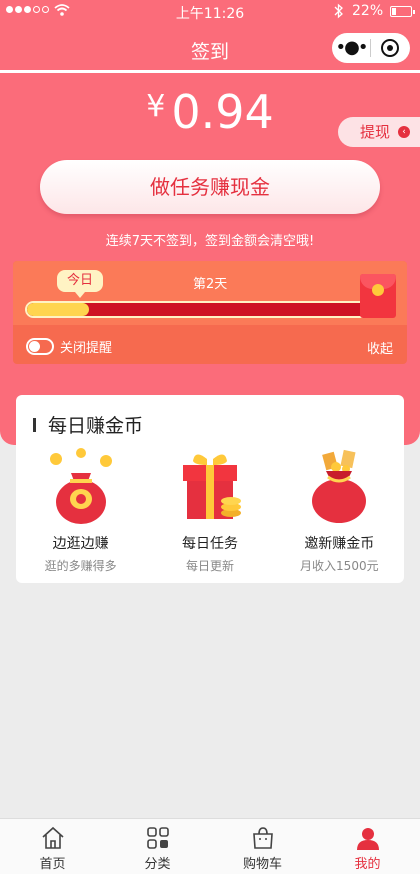 Image resolution: width=420 pixels, height=874 pixels. What do you see at coordinates (210, 12) in the screenshot?
I see `status-bar: 上午11:26 22%` at bounding box center [210, 12].